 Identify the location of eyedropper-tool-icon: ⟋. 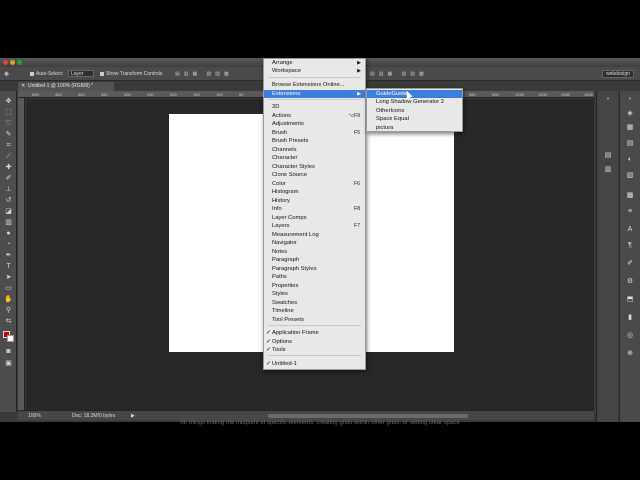
(8, 156).